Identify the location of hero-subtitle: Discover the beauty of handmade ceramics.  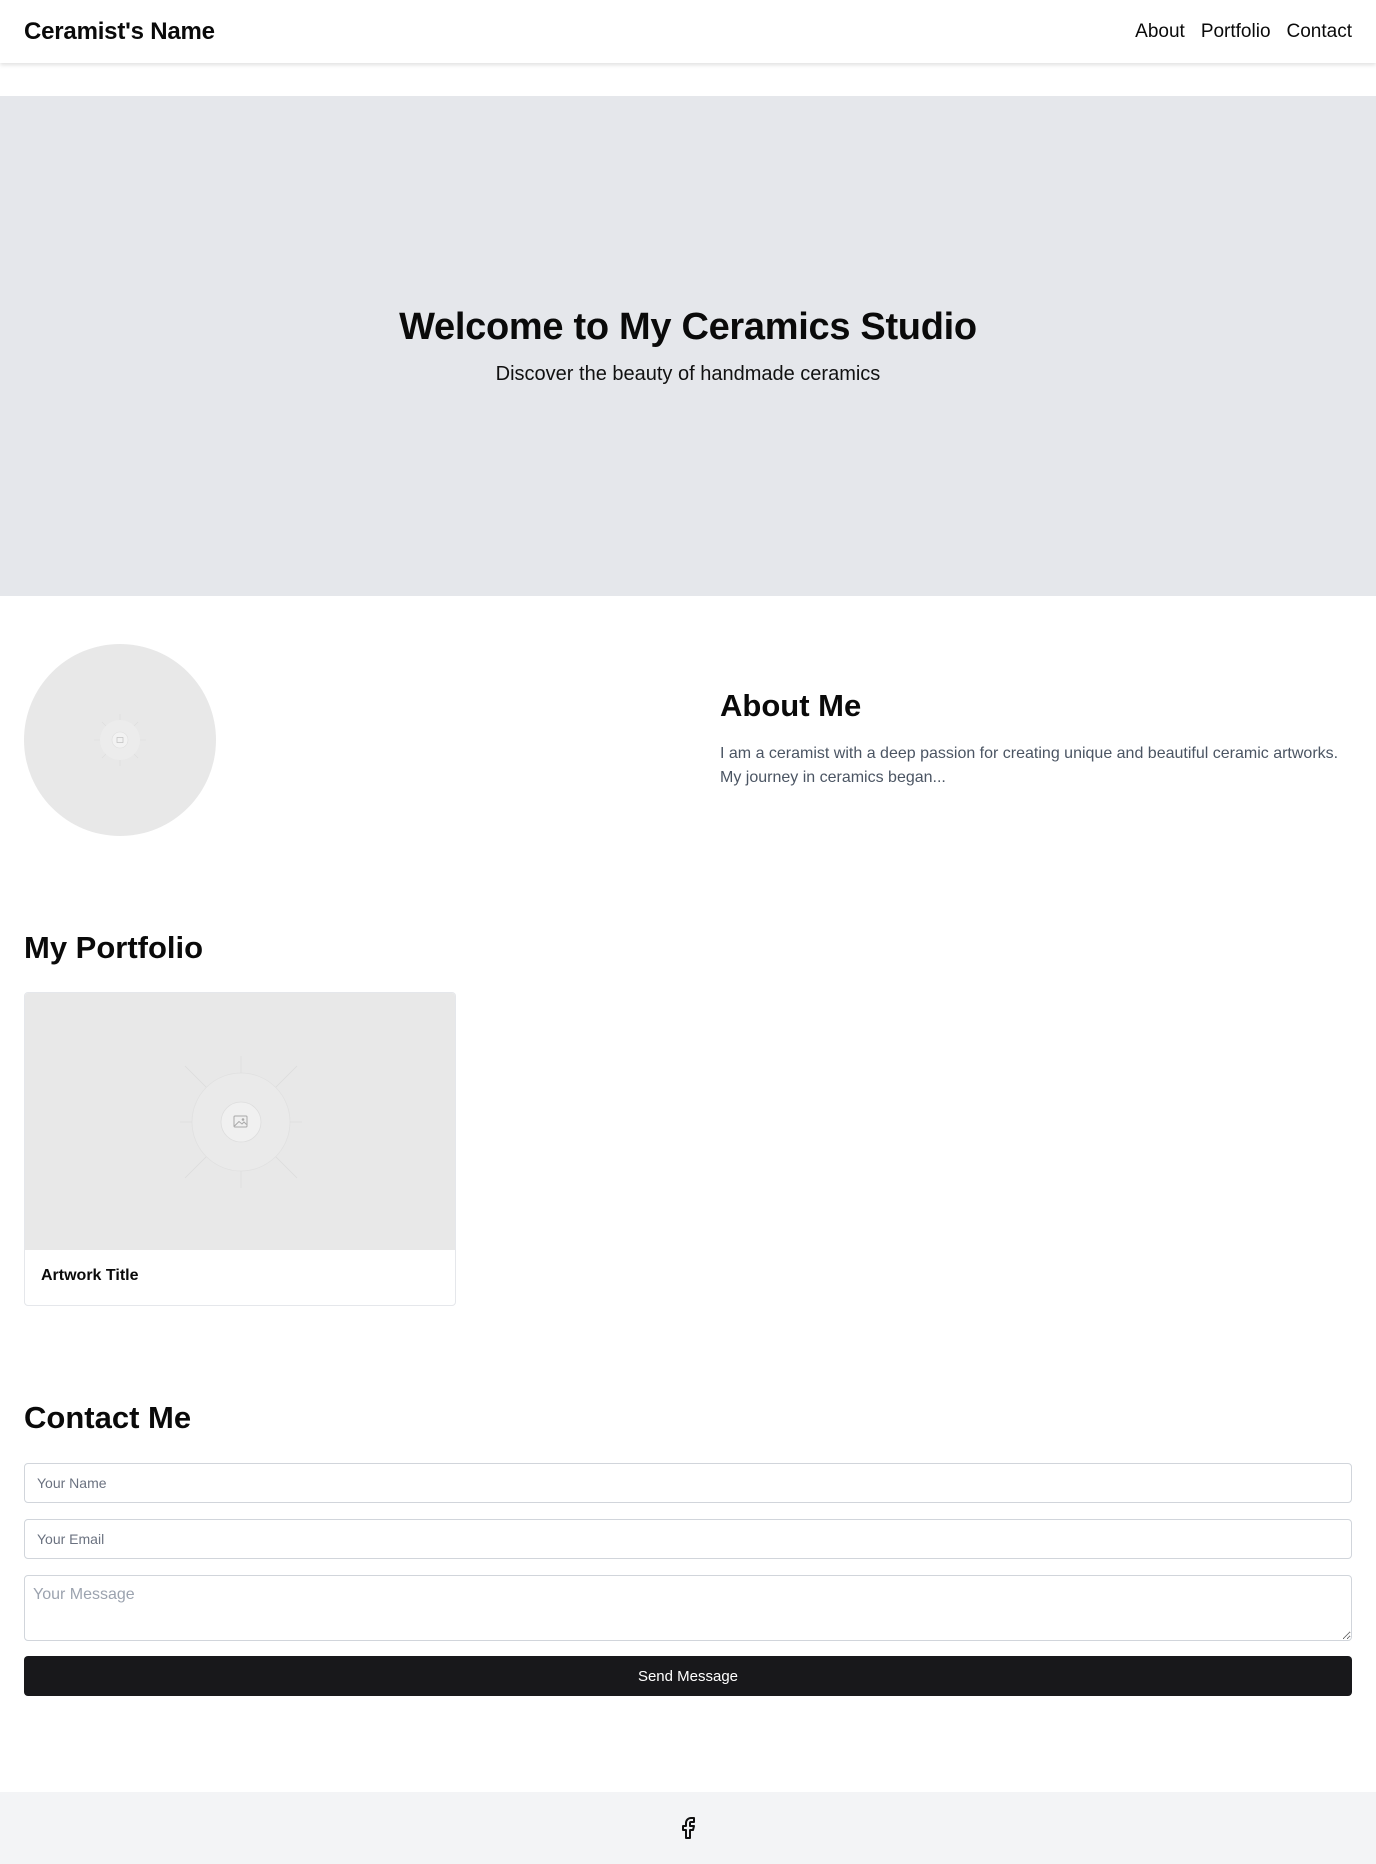
(688, 374).